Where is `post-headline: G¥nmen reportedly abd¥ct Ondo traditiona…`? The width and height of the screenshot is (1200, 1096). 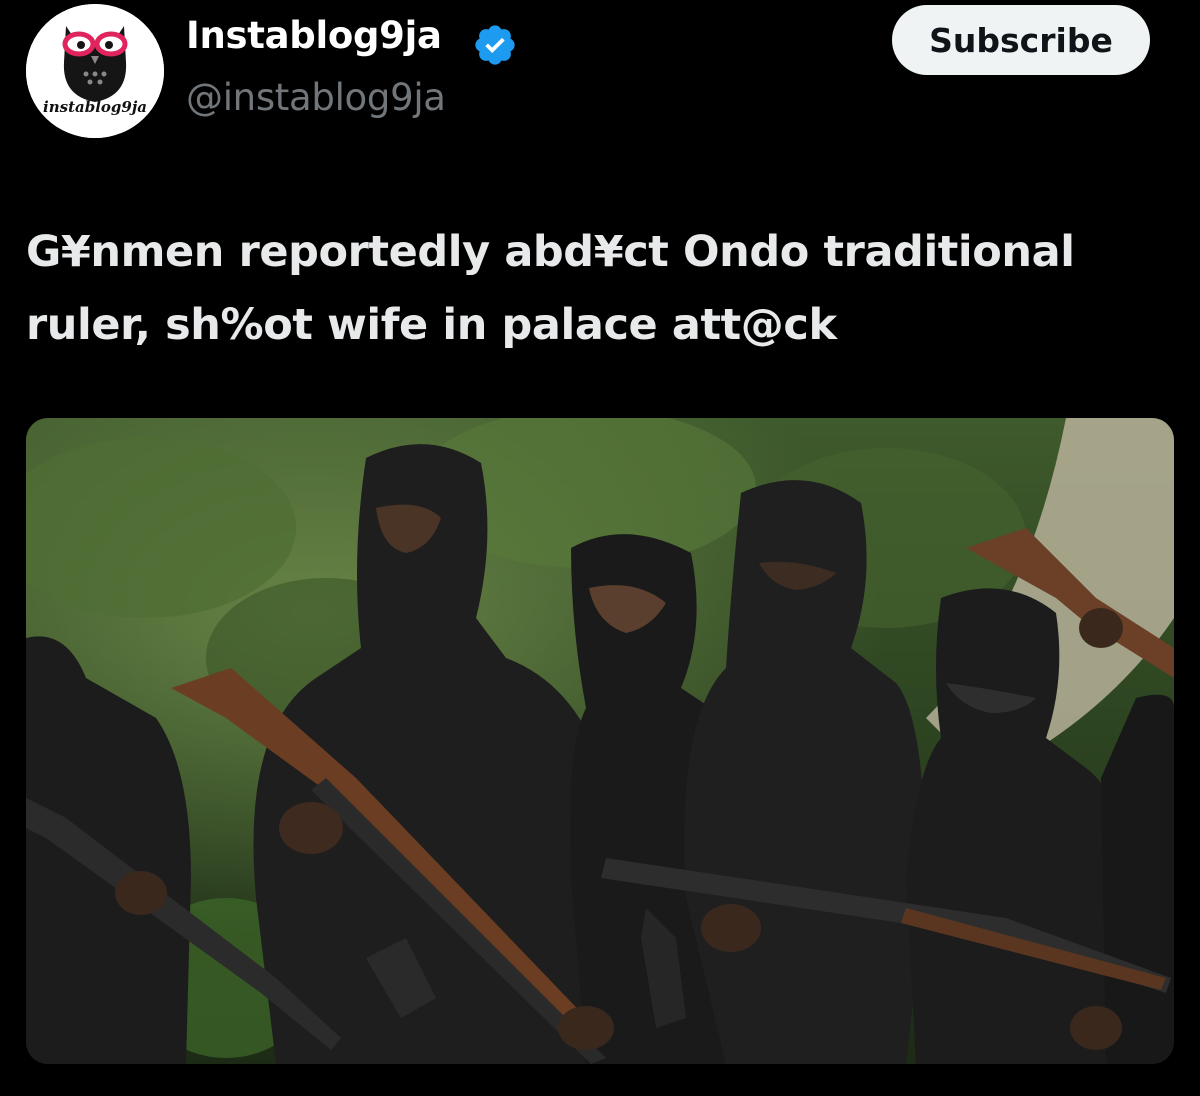
post-headline: G¥nmen reportedly abd¥ct Ondo traditiona… is located at coordinates (550, 288).